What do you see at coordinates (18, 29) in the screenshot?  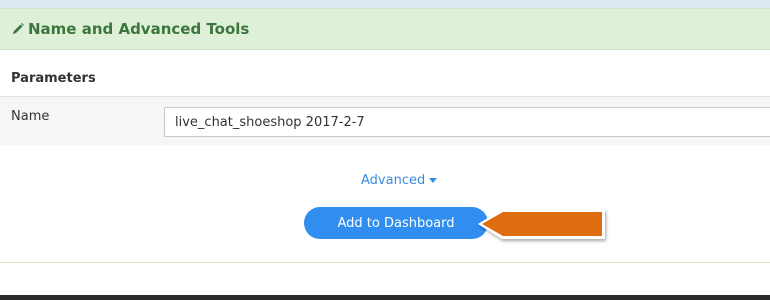 I see `pencil-icon` at bounding box center [18, 29].